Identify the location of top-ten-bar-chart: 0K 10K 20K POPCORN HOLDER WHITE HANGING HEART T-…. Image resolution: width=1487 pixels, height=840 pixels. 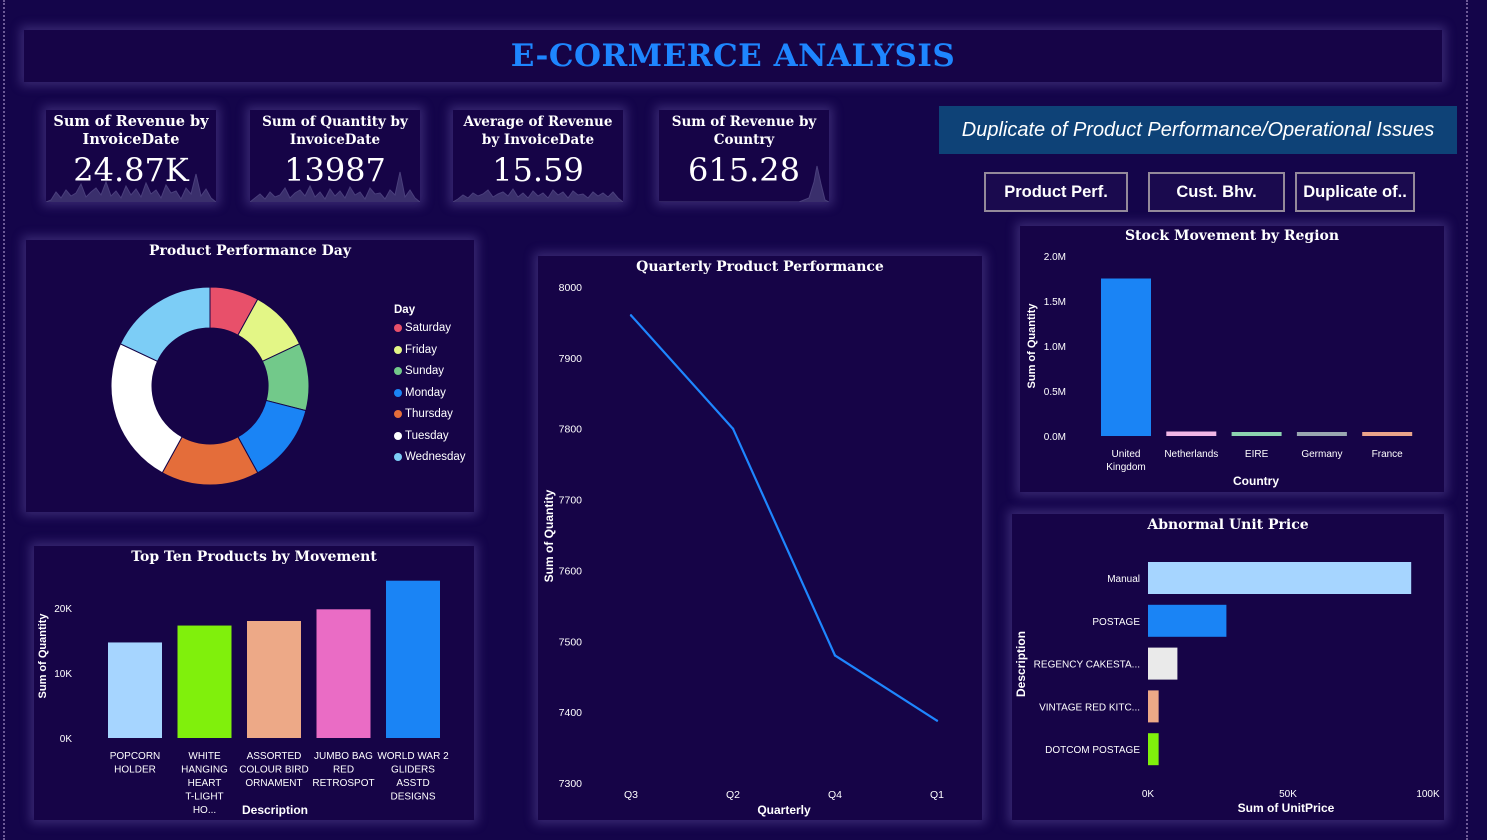
(243, 698).